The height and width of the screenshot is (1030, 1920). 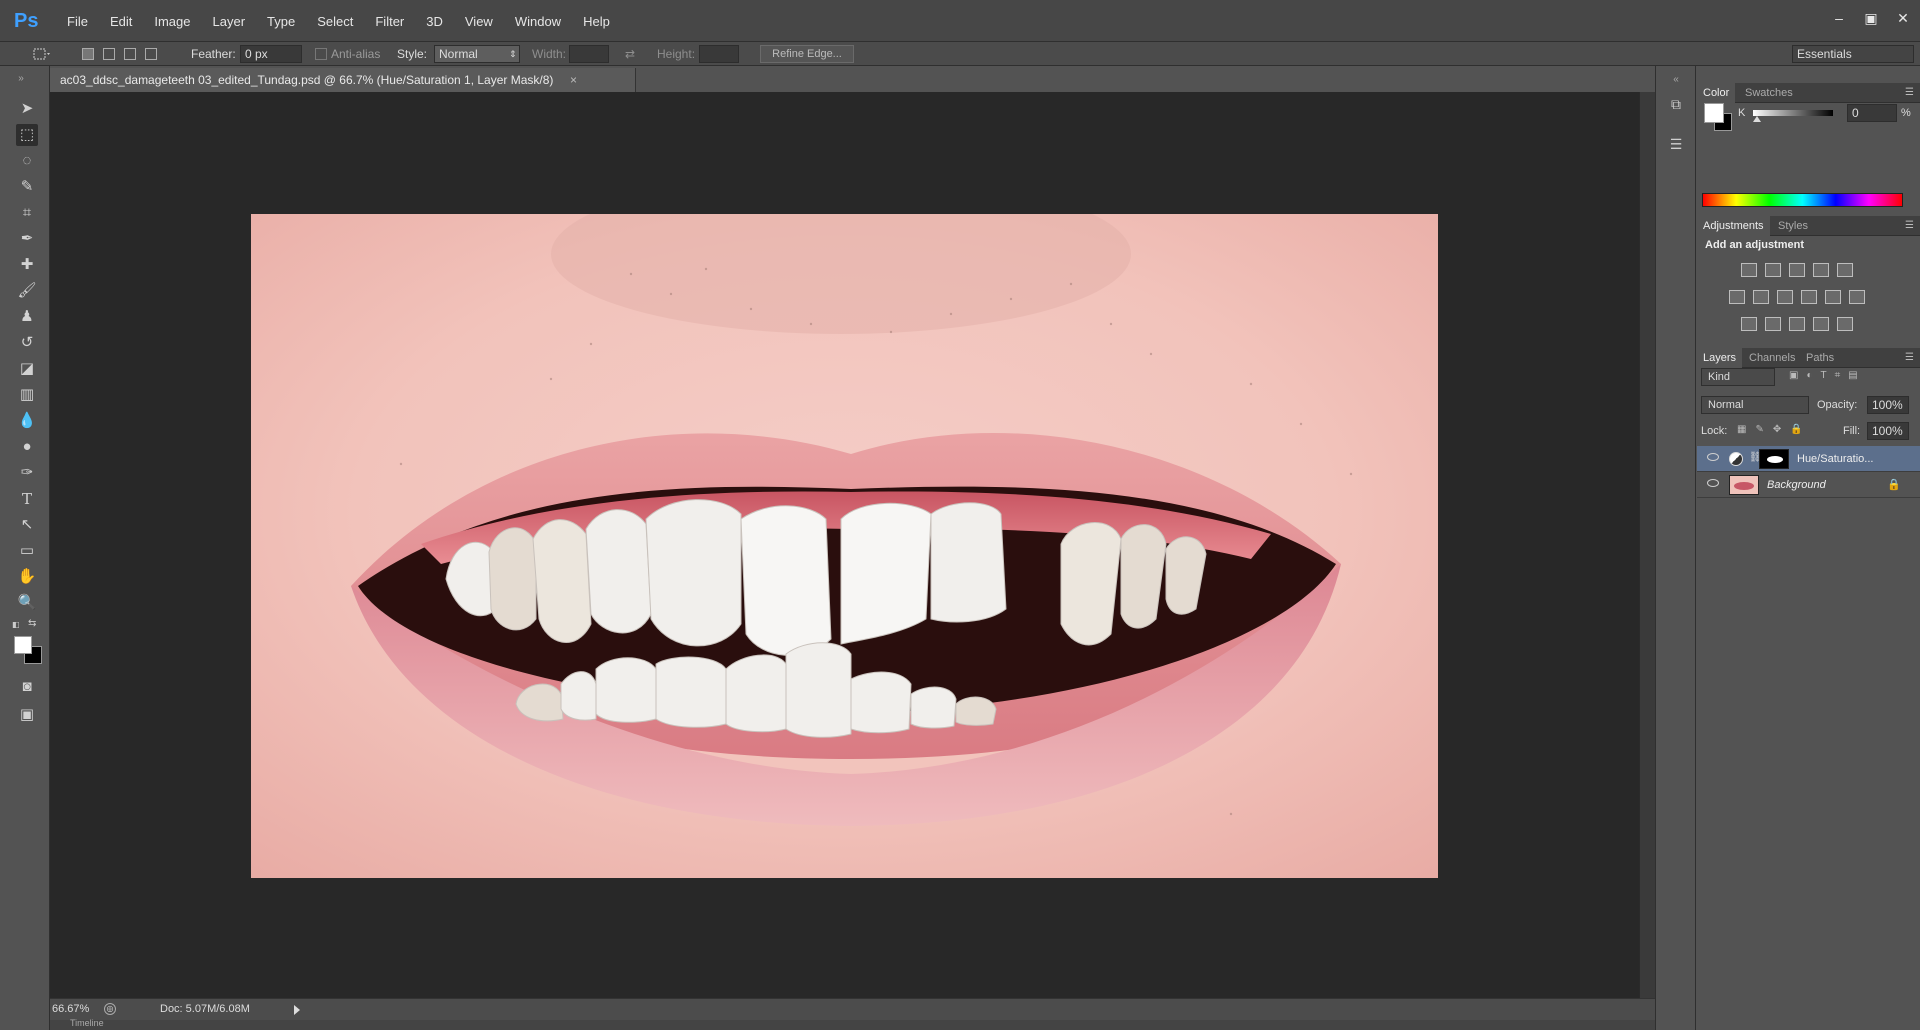 I want to click on menu-edit: Edit, so click(x=121, y=22).